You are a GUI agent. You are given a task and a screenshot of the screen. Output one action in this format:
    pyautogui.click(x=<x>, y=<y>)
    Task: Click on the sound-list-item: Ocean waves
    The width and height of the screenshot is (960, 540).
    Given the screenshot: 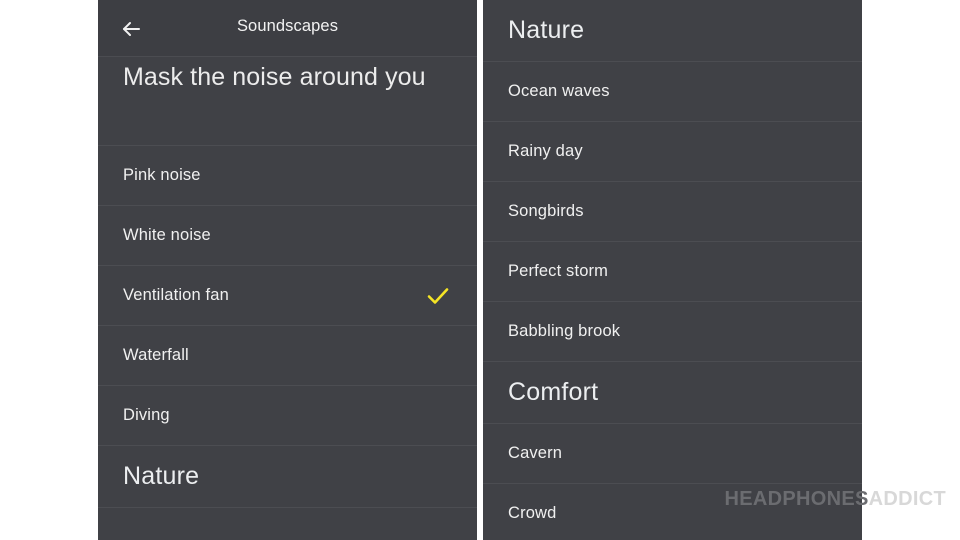 What is the action you would take?
    pyautogui.click(x=672, y=92)
    